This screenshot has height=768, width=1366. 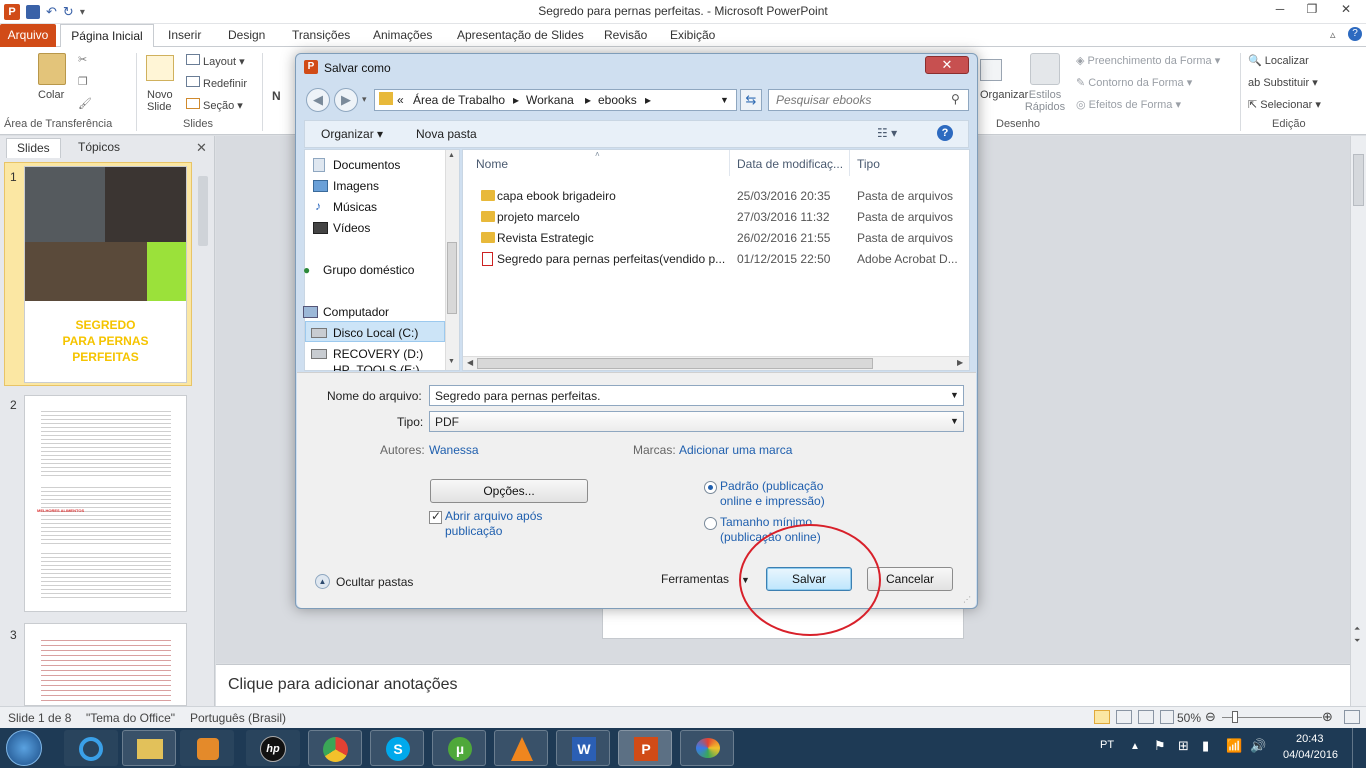 What do you see at coordinates (207, 748) in the screenshot?
I see `media-player-icon` at bounding box center [207, 748].